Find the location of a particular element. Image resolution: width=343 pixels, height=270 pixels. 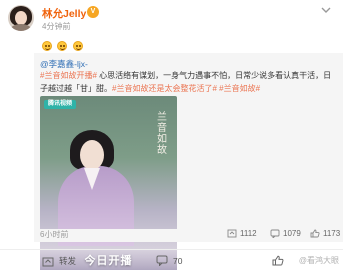

repost-count-value: 1112 is located at coordinates (248, 233).